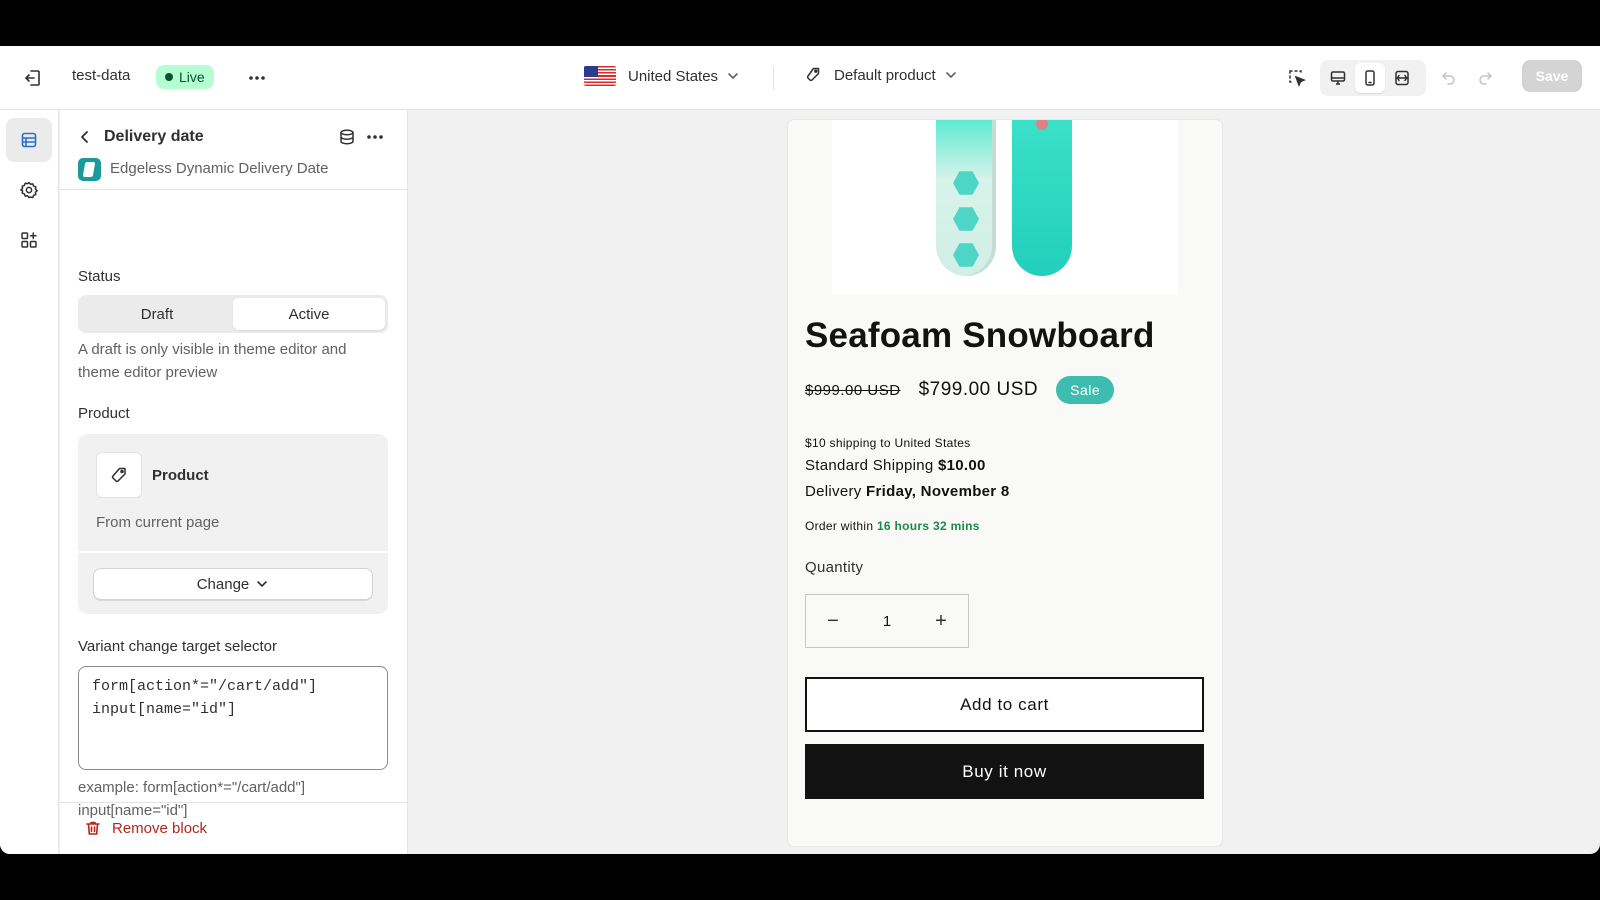  Describe the element at coordinates (234, 828) in the screenshot. I see `panel-footer: Remove block` at that location.